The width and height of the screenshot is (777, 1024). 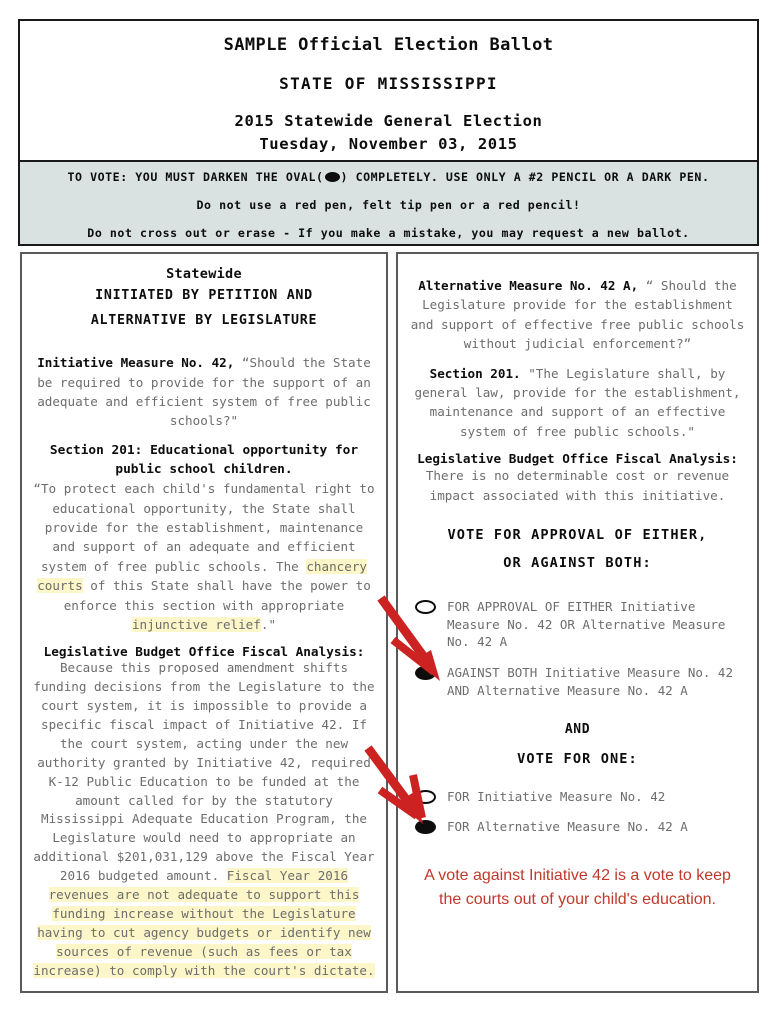 I want to click on page-title: SAMPLE Official Election Ballot, so click(x=388, y=45).